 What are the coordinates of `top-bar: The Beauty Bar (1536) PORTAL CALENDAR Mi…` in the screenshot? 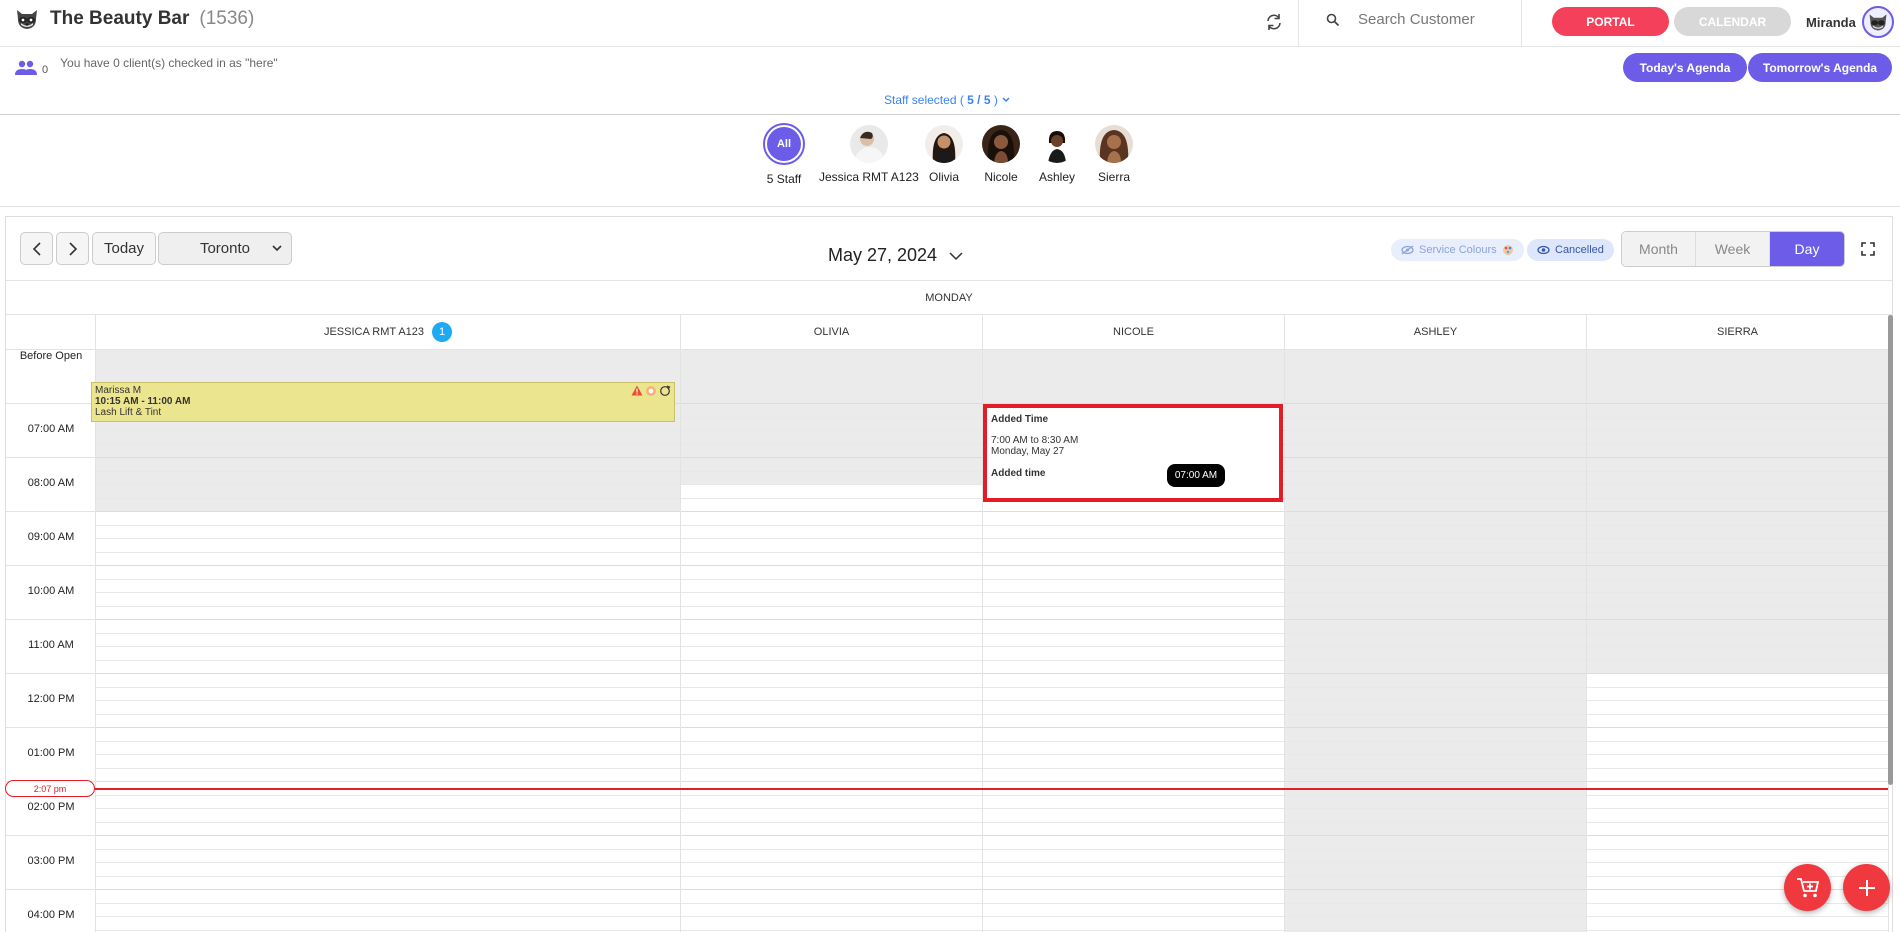 It's located at (950, 23).